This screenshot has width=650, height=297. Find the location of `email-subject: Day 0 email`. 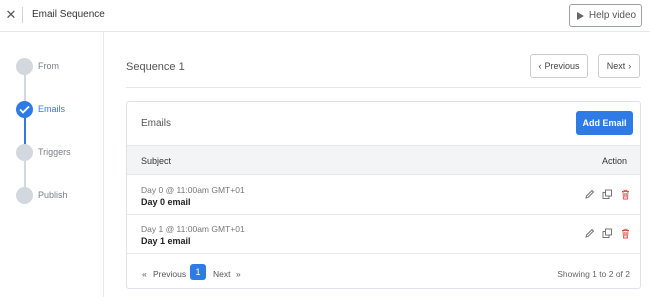

email-subject: Day 0 email is located at coordinates (166, 202).